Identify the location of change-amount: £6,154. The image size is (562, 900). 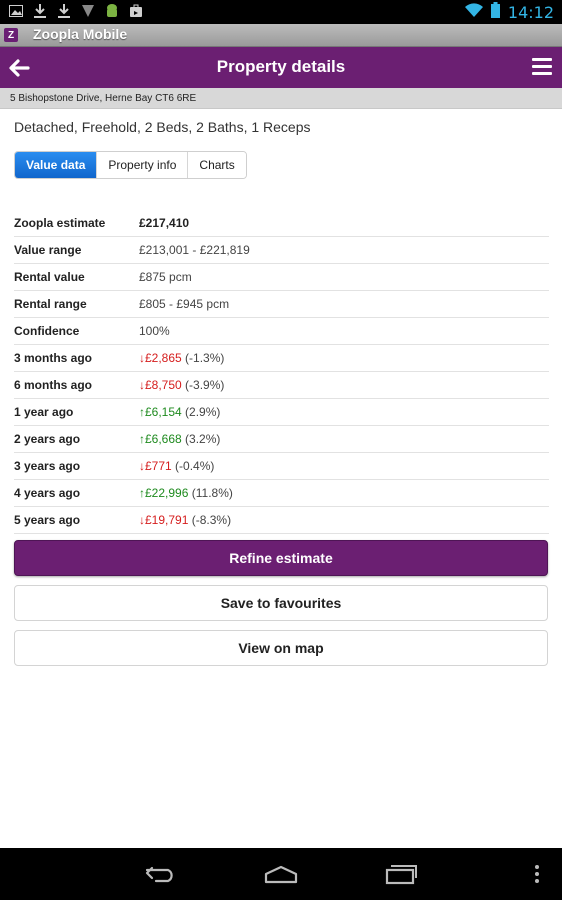
(163, 412).